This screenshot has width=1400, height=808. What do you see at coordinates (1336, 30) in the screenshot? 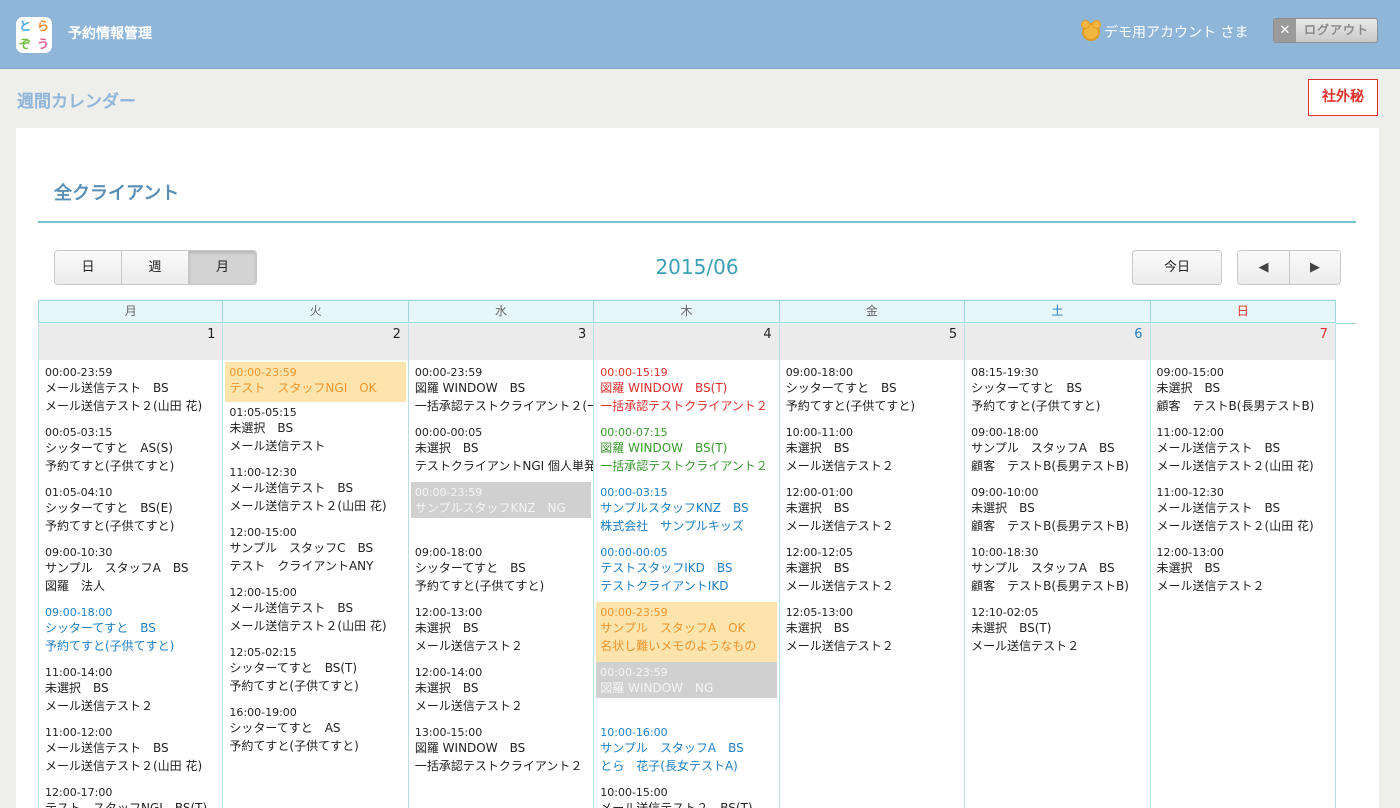
I see `logout-label: ログアウト` at bounding box center [1336, 30].